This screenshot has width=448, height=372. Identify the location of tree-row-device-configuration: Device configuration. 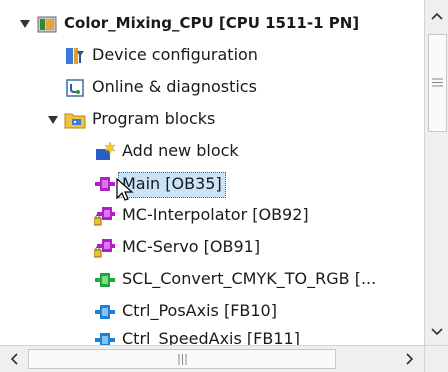
(212, 56).